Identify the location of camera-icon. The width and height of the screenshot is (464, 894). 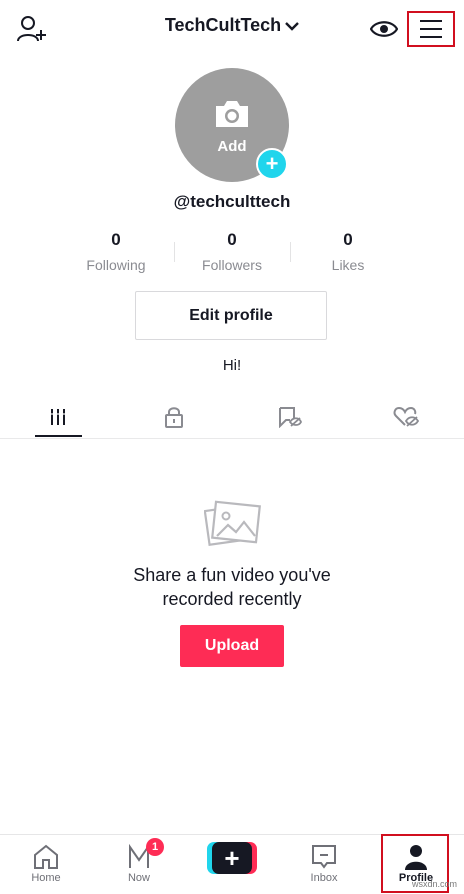
(232, 114).